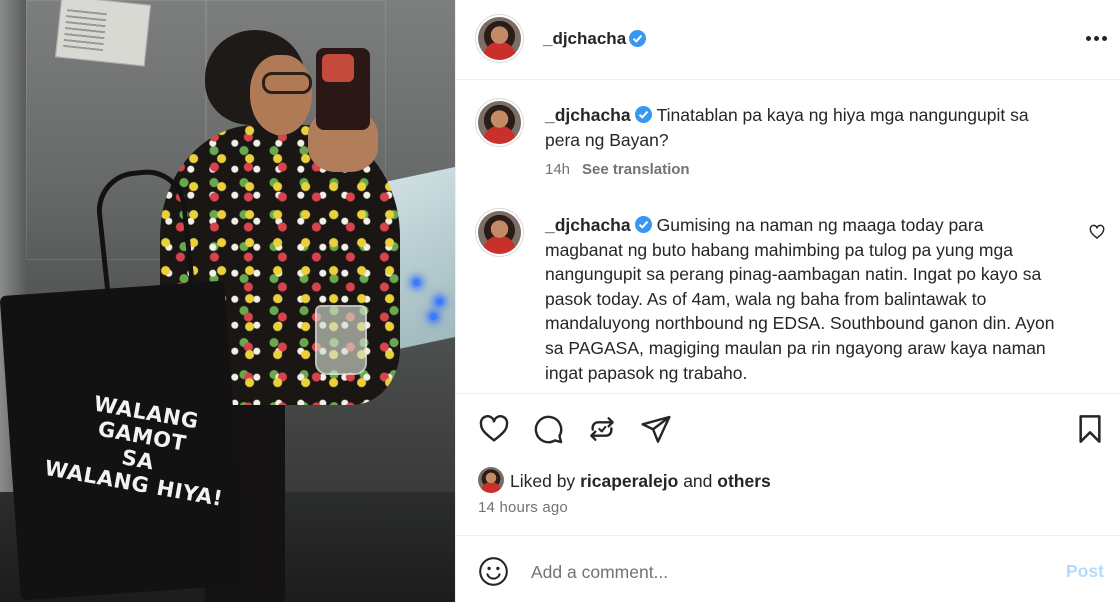 This screenshot has height=602, width=1120. What do you see at coordinates (1097, 232) in the screenshot?
I see `comment-like-heart-icon` at bounding box center [1097, 232].